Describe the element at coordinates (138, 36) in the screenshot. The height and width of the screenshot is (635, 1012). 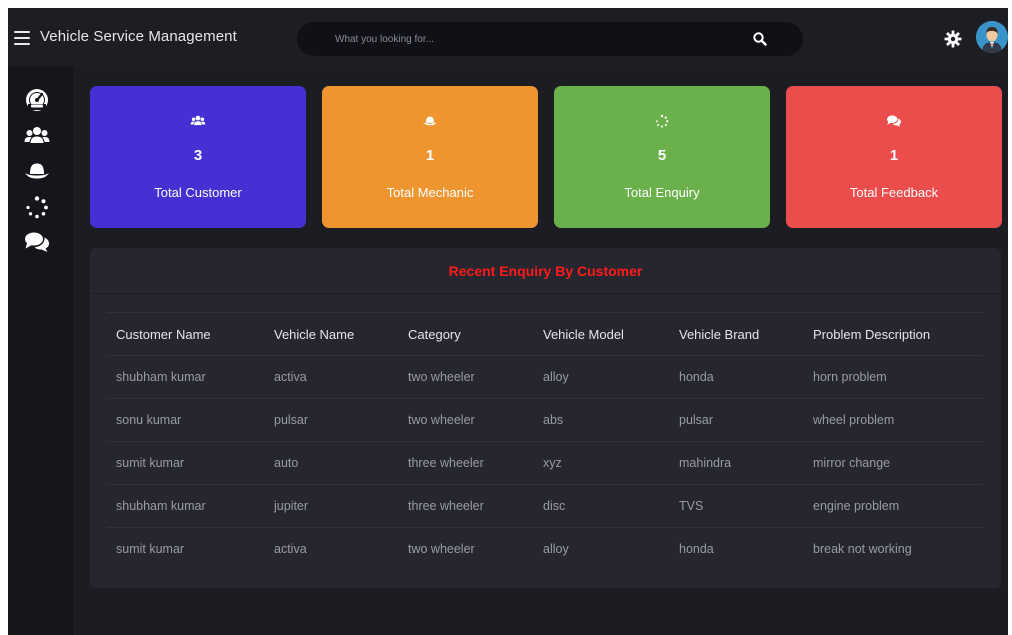
I see `app-title: Vehicle Service Management` at that location.